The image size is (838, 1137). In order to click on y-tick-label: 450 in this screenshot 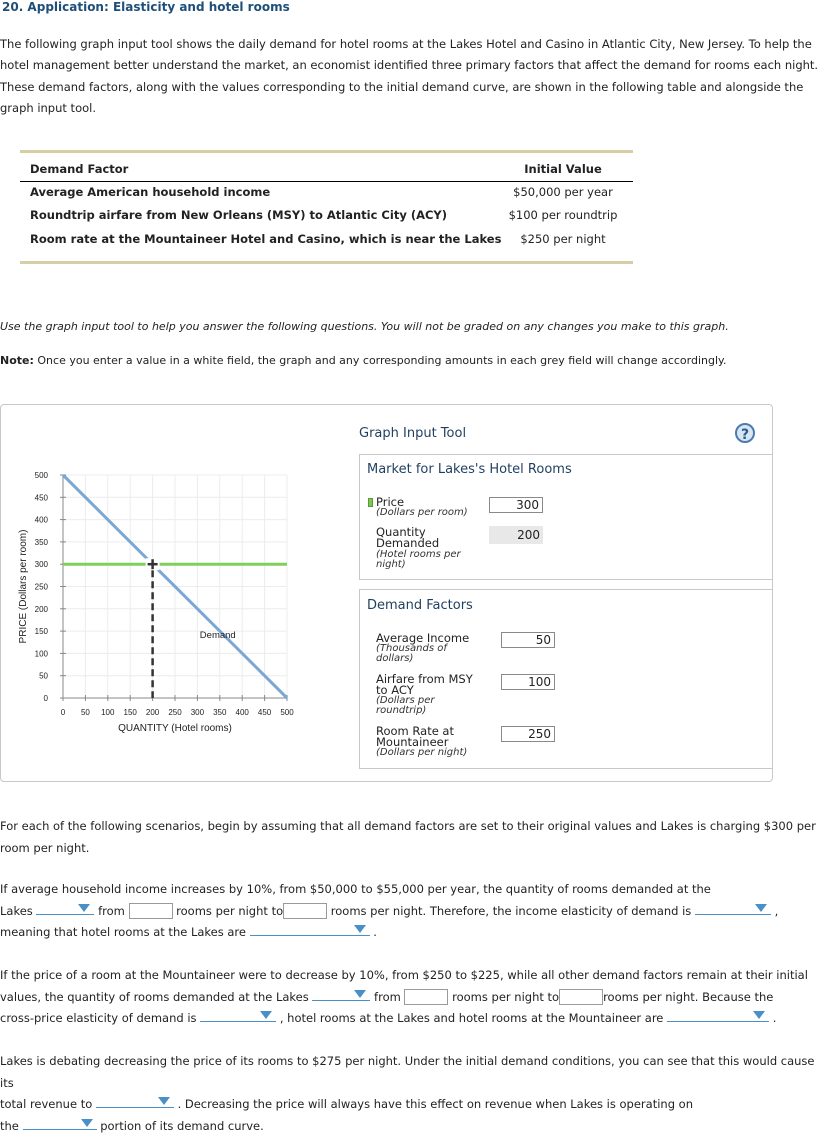, I will do `click(42, 497)`.